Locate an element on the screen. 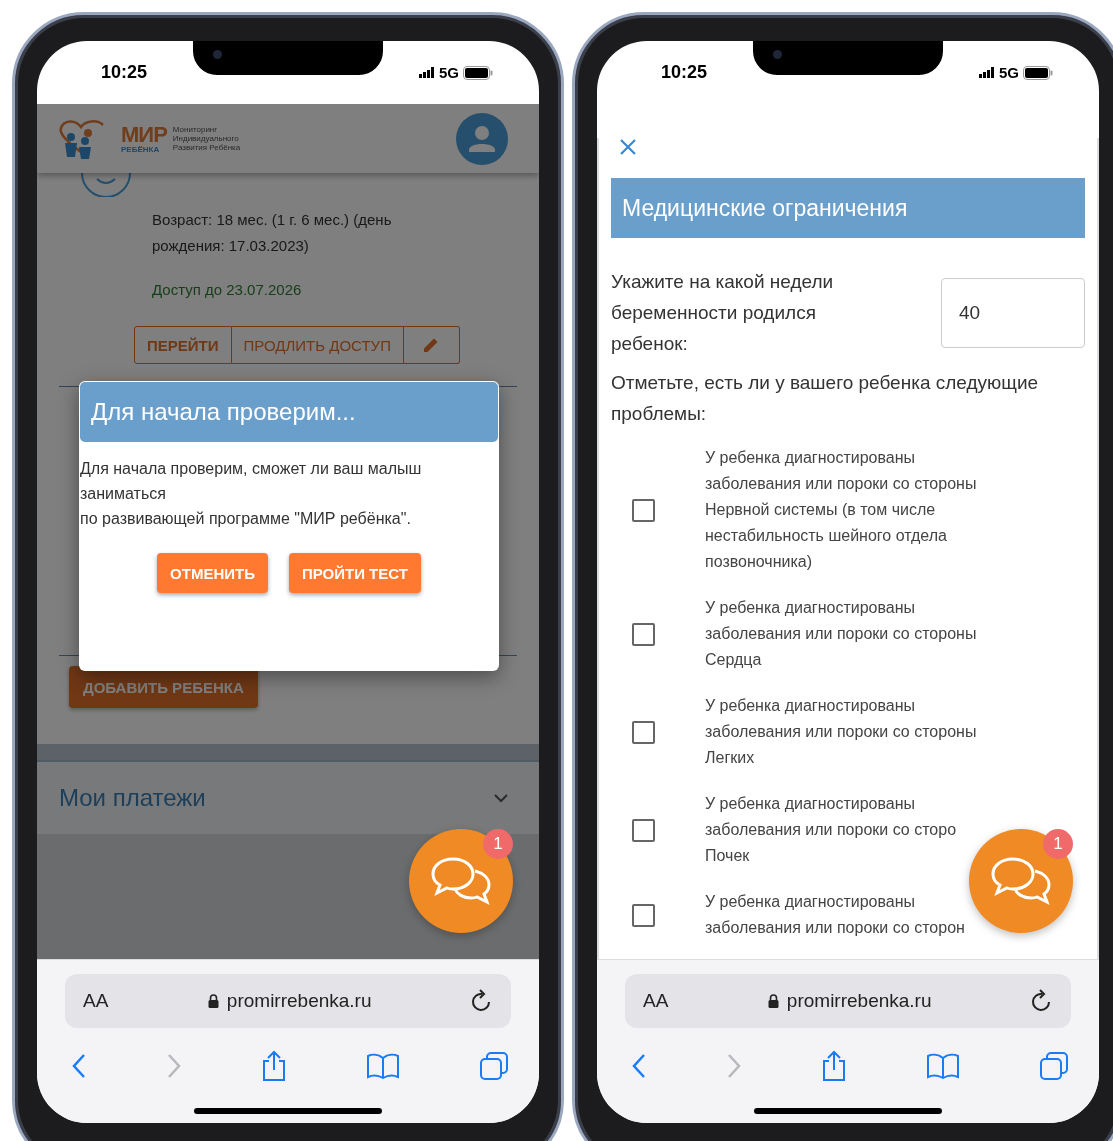 This screenshot has height=1141, width=1113. weeks-input: 40 is located at coordinates (1013, 312).